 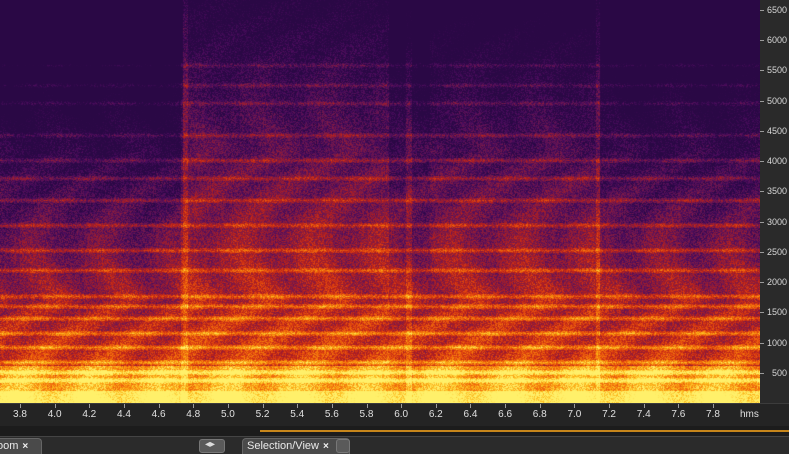 I want to click on time-tick-label: 7.8, so click(x=713, y=414).